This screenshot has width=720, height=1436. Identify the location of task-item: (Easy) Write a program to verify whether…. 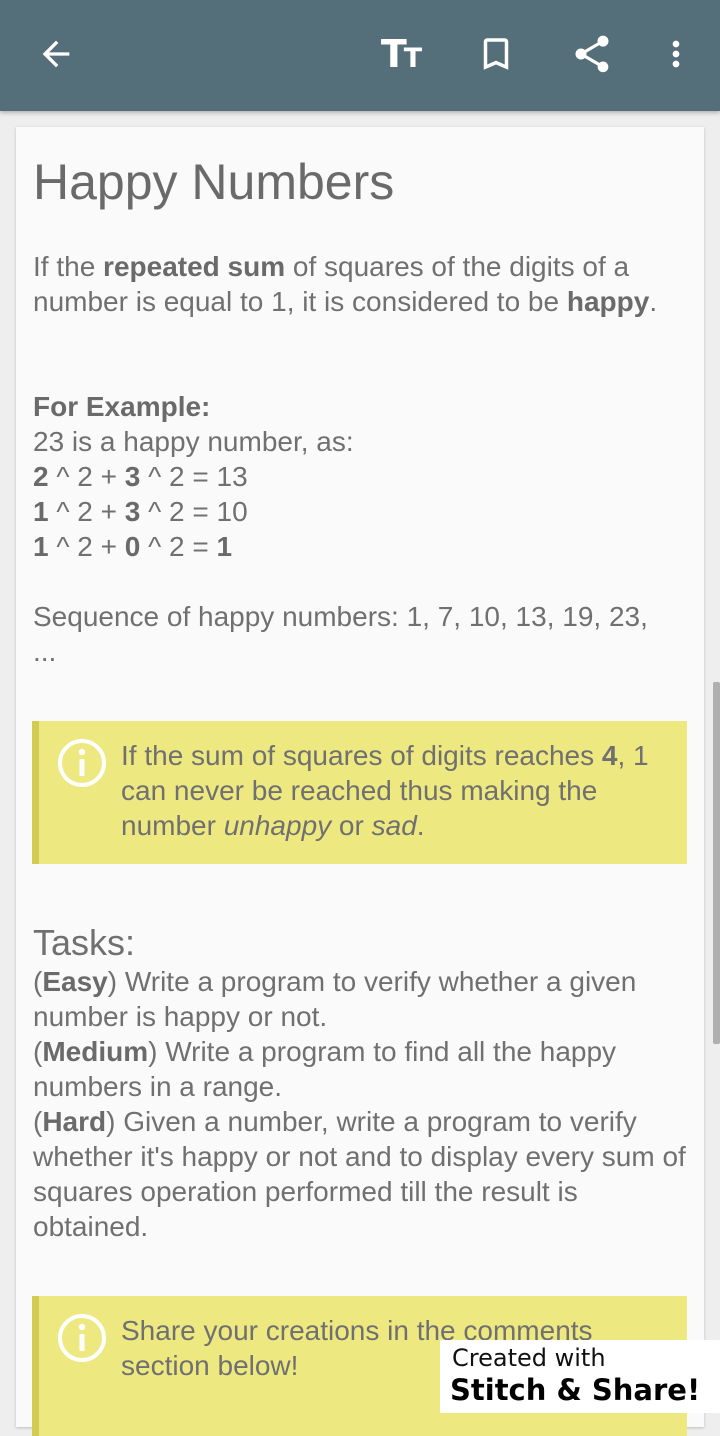
(335, 999).